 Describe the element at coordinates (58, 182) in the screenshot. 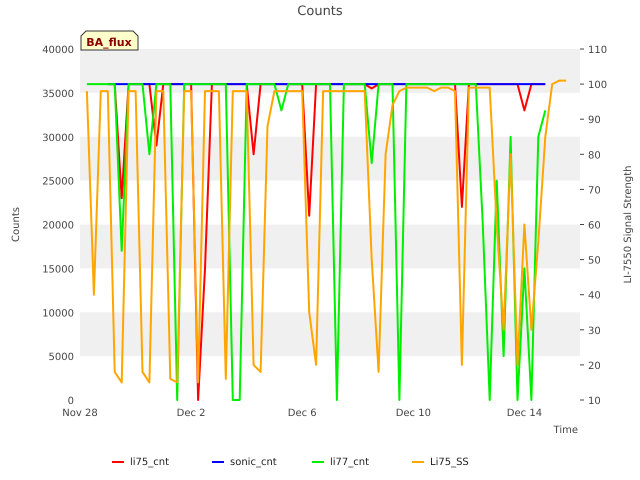

I see `axis-tick-label: 25000` at that location.